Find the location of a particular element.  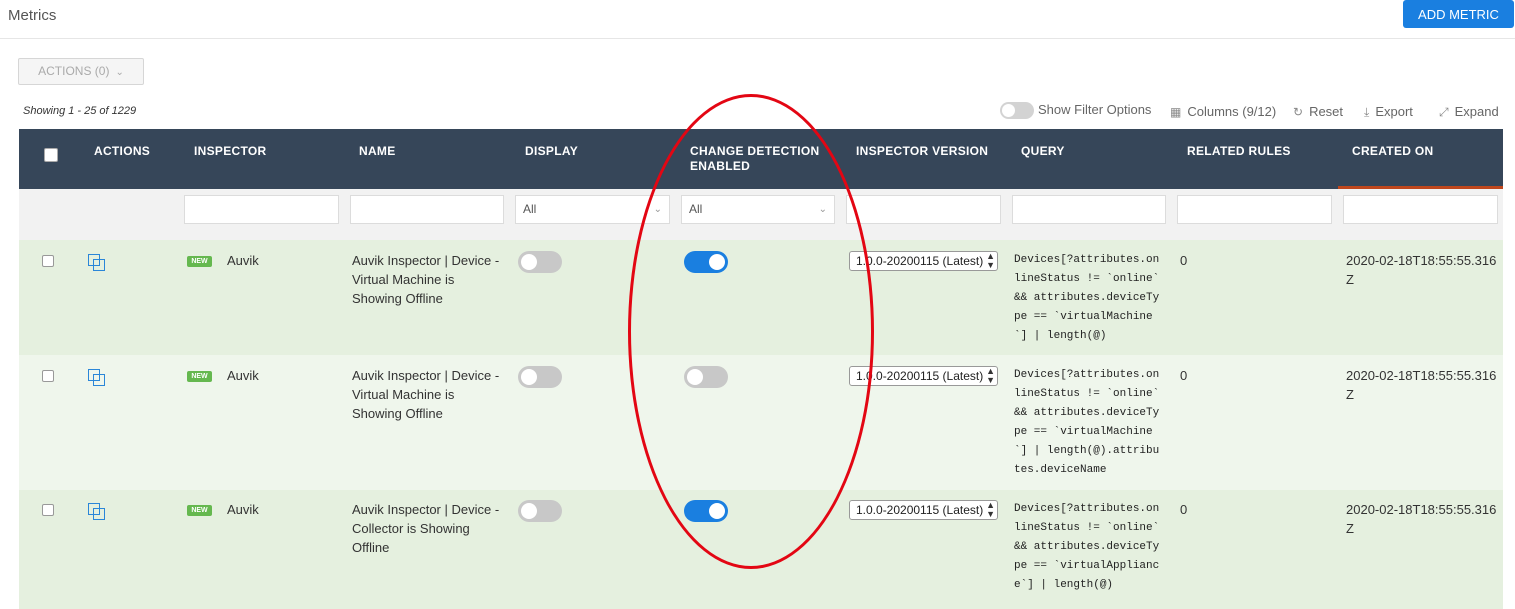

page-title: Metrics is located at coordinates (32, 15).